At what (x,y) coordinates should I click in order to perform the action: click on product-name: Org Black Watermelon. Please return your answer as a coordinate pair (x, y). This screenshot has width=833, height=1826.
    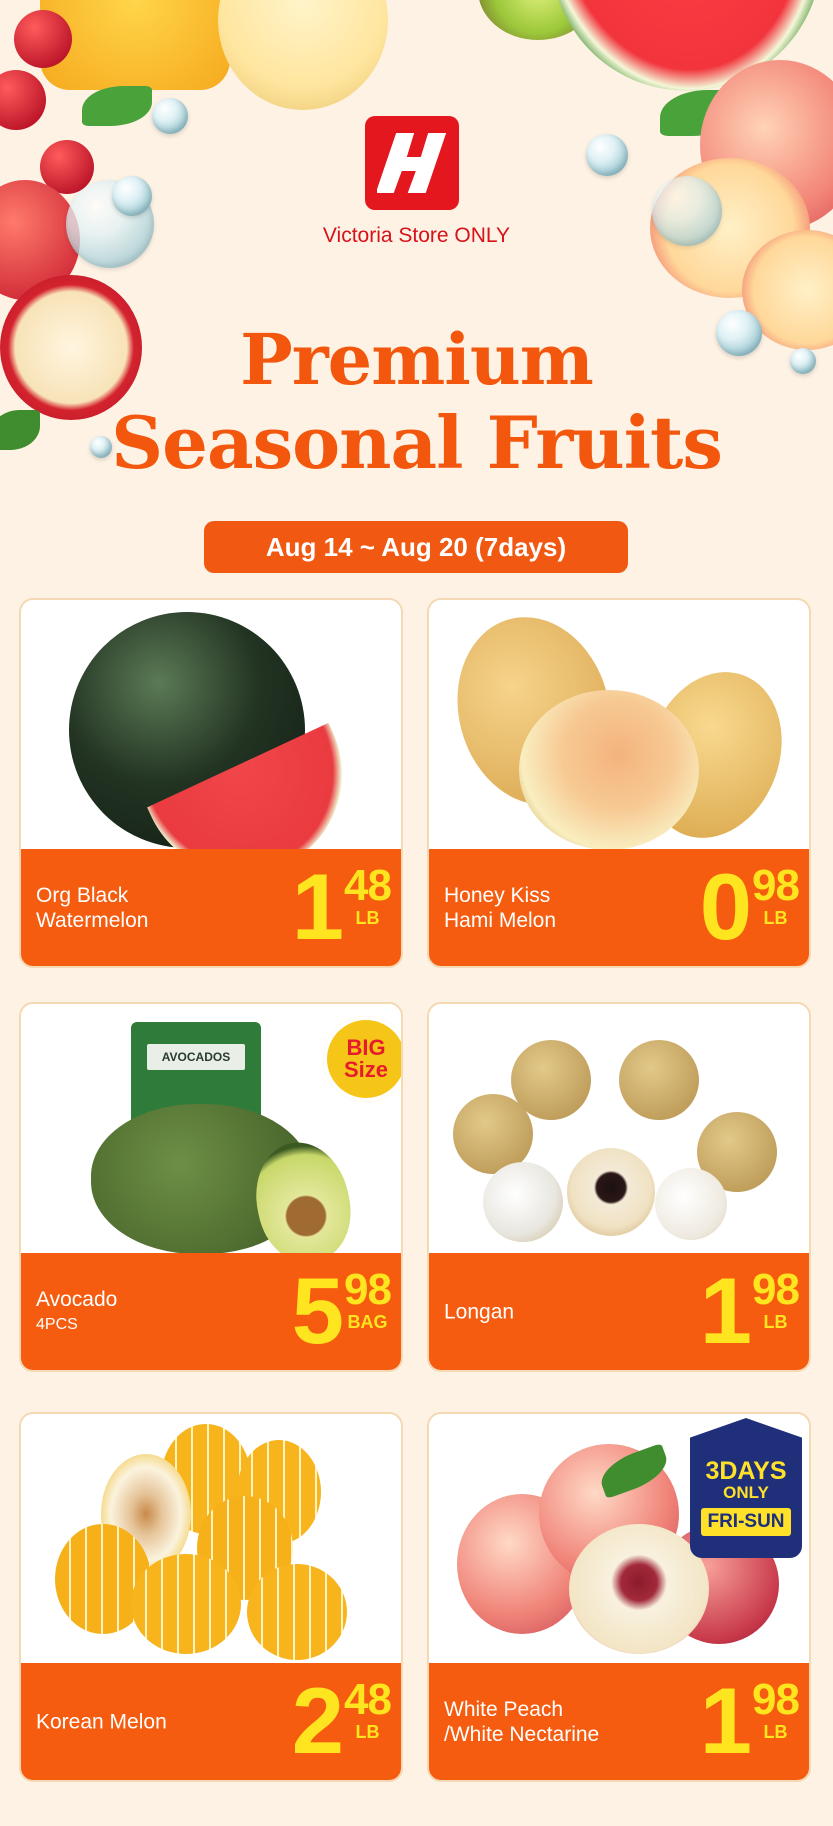
    Looking at the image, I should click on (92, 907).